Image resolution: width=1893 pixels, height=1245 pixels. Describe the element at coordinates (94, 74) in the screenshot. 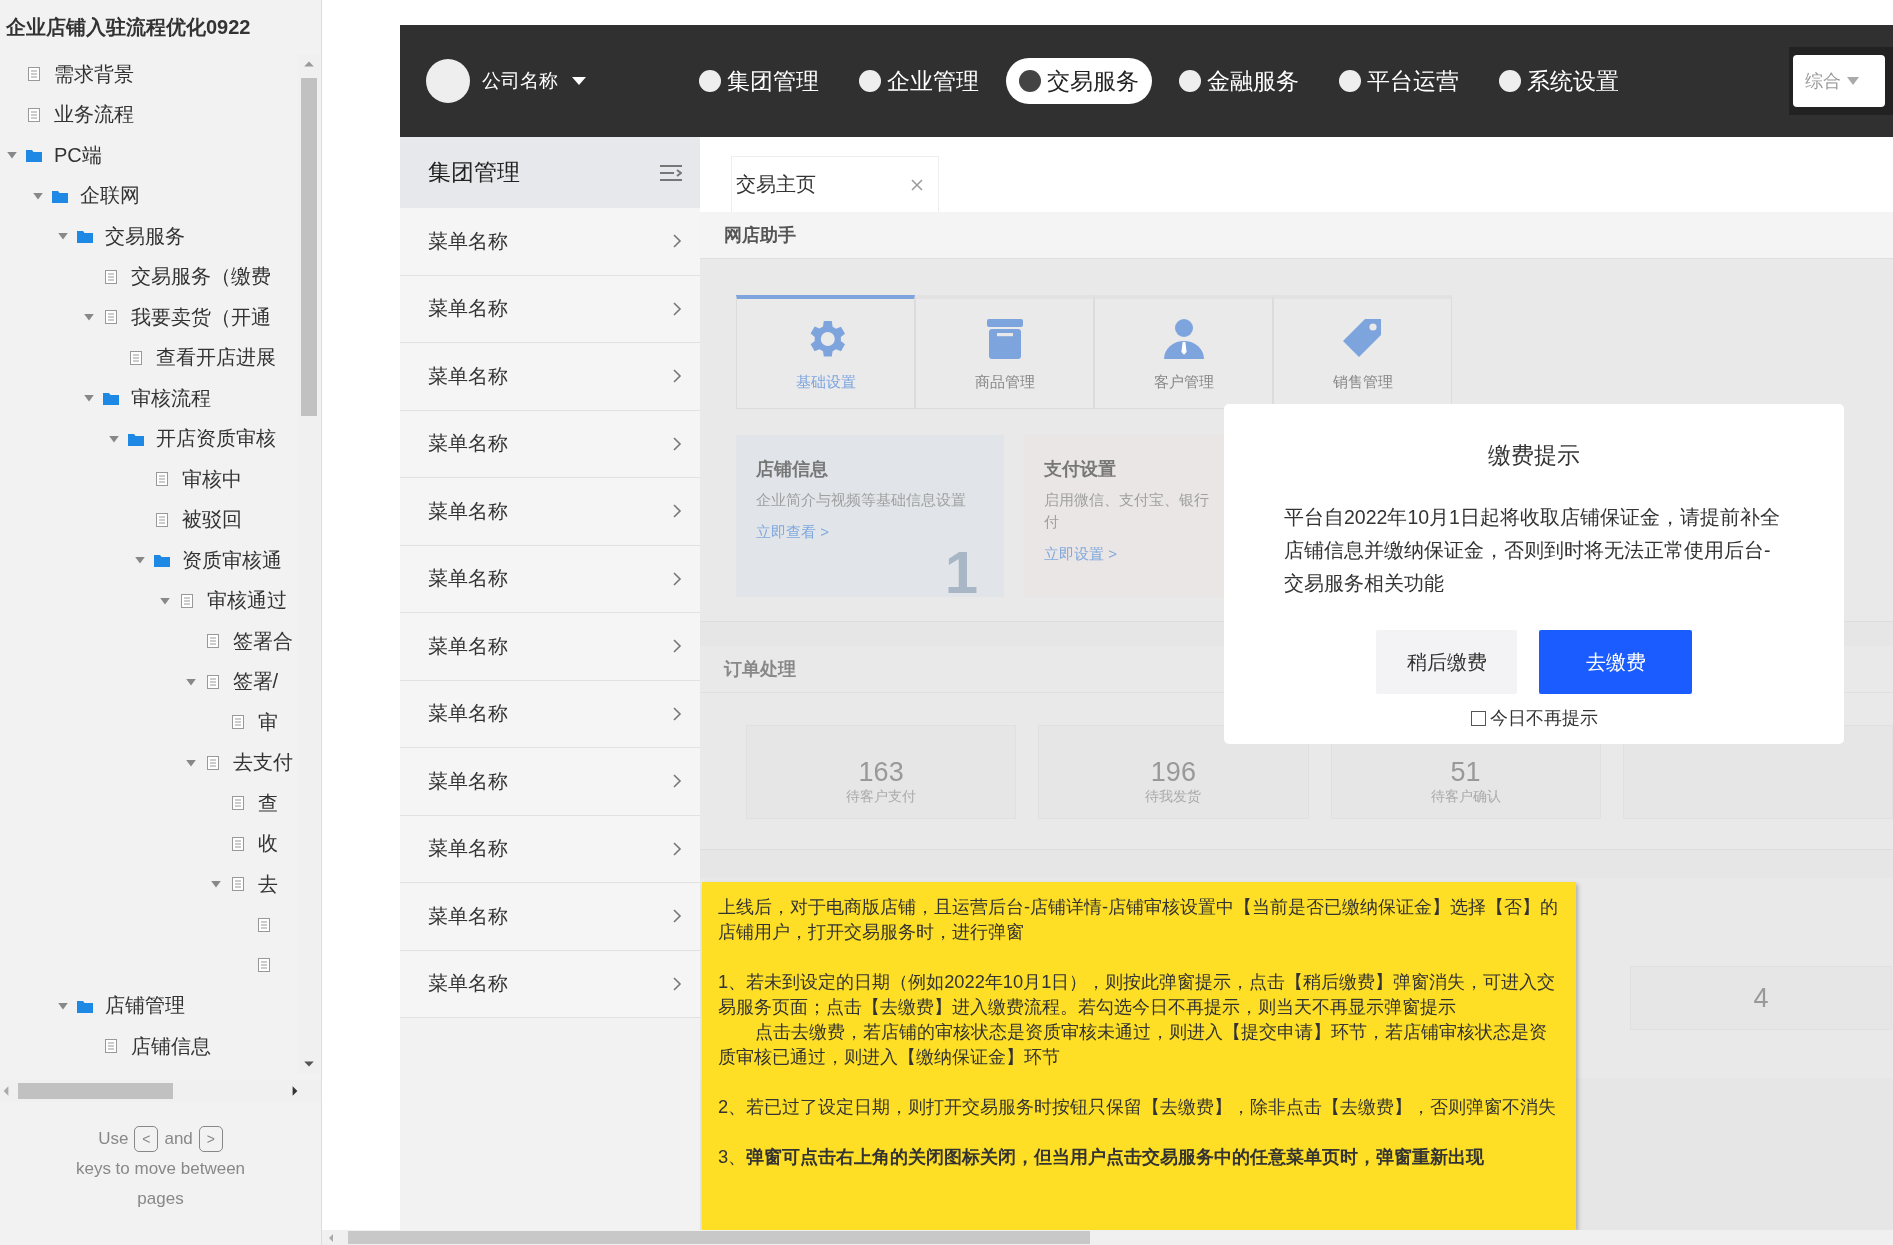

I see `tree-item: 需求背景` at that location.